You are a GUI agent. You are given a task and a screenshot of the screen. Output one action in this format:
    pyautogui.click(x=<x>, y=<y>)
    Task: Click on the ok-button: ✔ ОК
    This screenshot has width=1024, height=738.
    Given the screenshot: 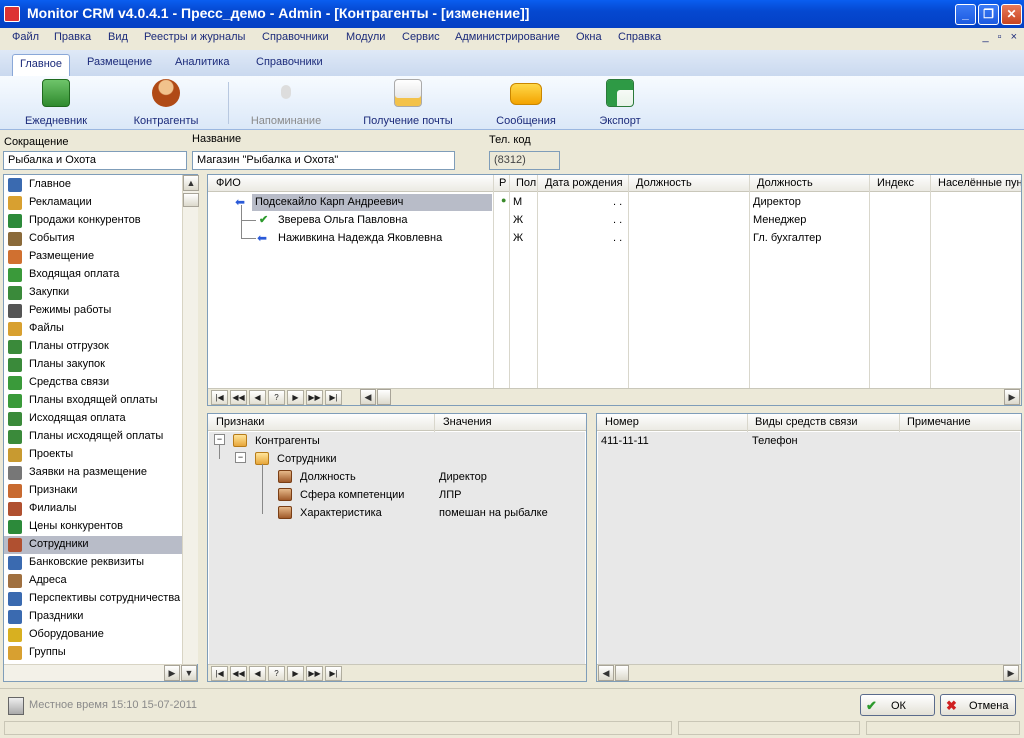 What is the action you would take?
    pyautogui.click(x=897, y=705)
    